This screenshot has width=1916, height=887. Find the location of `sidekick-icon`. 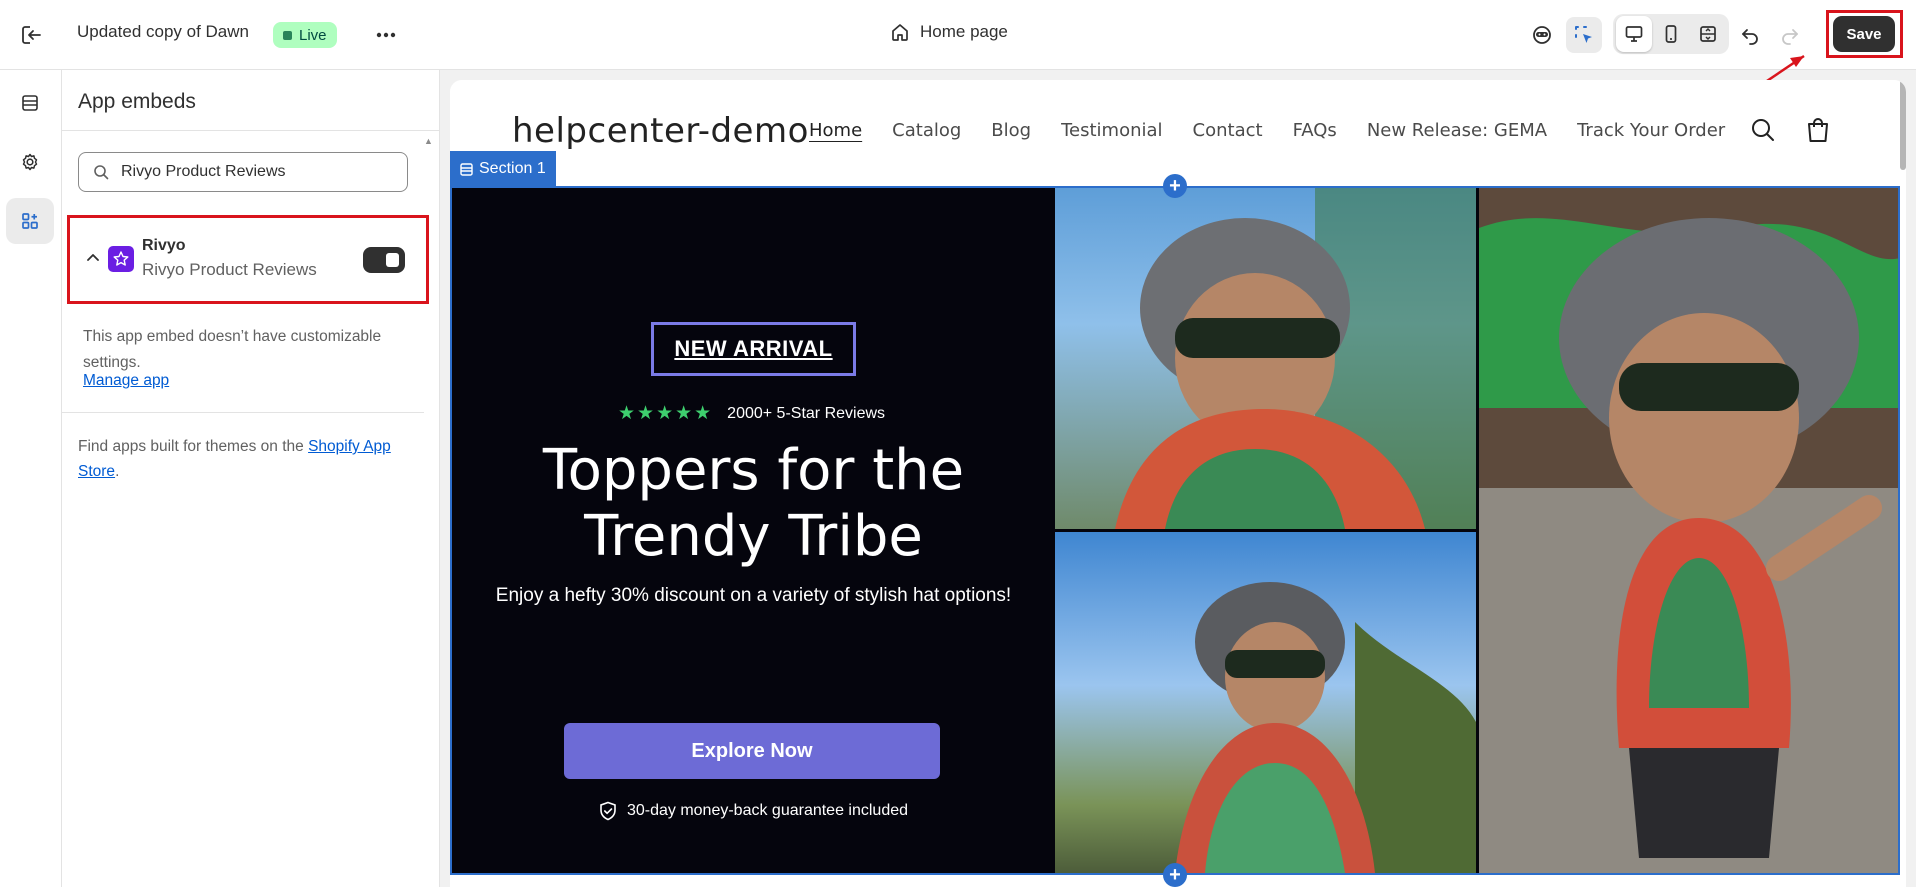

sidekick-icon is located at coordinates (1542, 35).